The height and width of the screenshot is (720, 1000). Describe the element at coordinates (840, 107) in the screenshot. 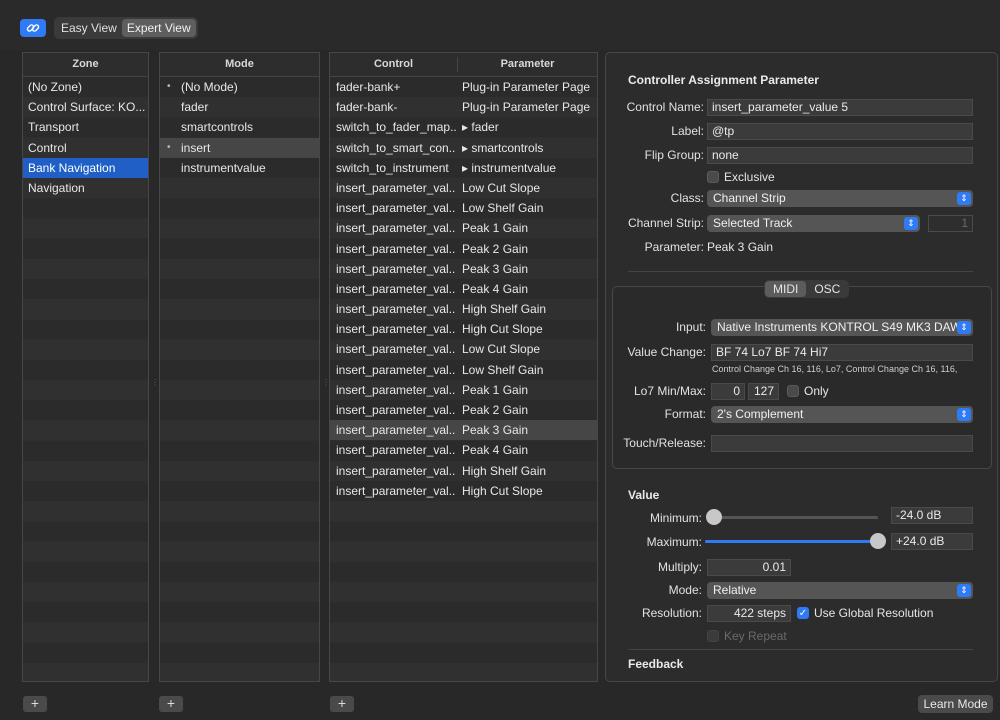

I see `control-name-field: insert_parameter_value 5` at that location.